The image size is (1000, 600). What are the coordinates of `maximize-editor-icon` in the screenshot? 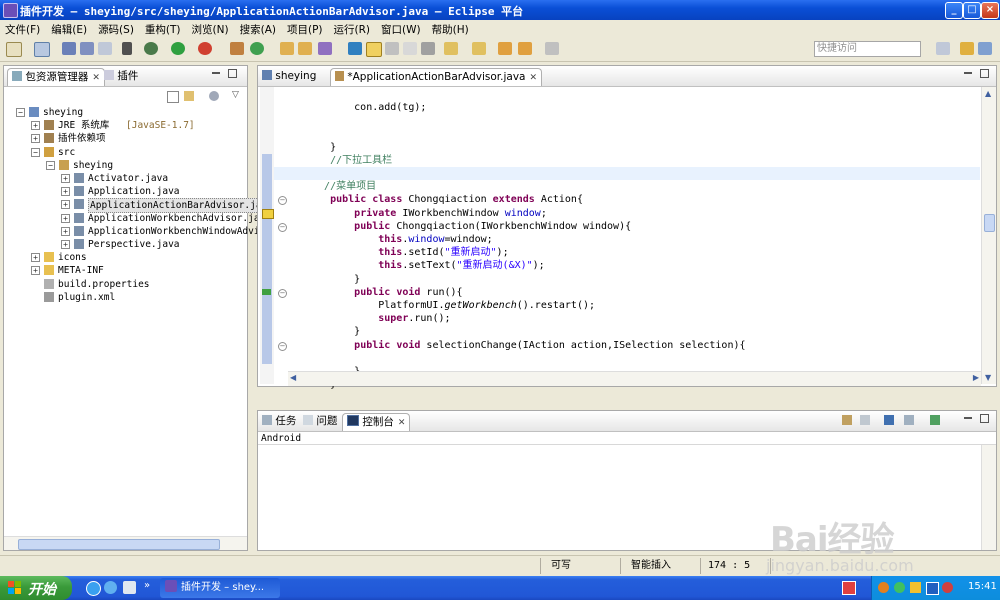 It's located at (984, 73).